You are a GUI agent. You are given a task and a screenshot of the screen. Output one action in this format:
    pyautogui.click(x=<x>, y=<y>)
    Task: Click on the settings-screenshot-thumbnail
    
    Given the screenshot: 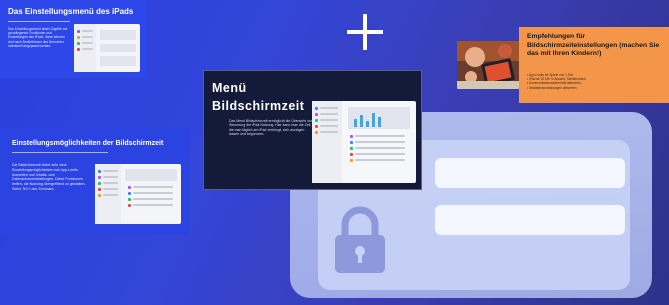 What is the action you would take?
    pyautogui.click(x=107, y=48)
    